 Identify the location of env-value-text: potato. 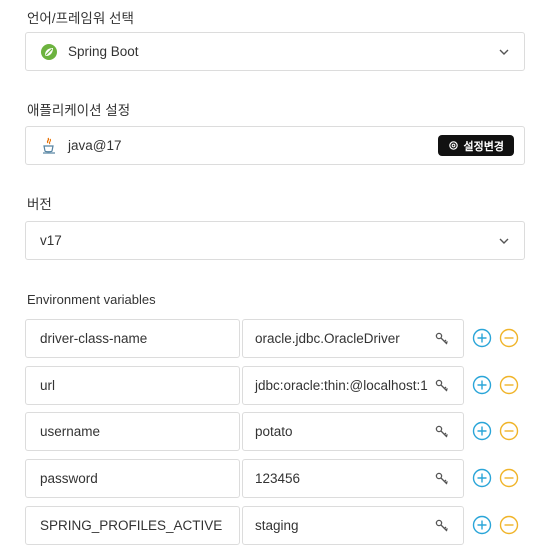
(274, 431).